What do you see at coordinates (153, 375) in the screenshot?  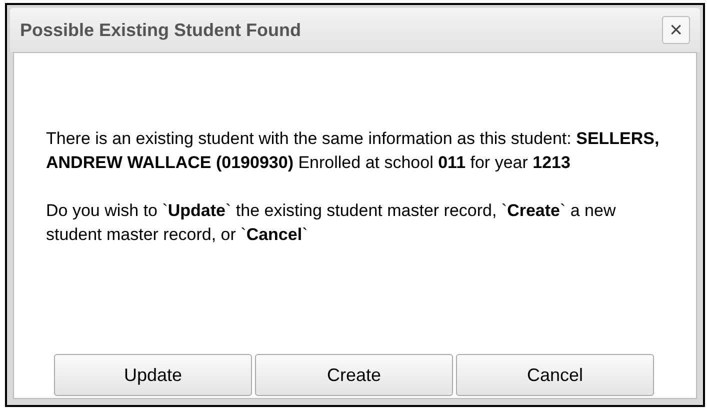 I see `dialog-button: Update` at bounding box center [153, 375].